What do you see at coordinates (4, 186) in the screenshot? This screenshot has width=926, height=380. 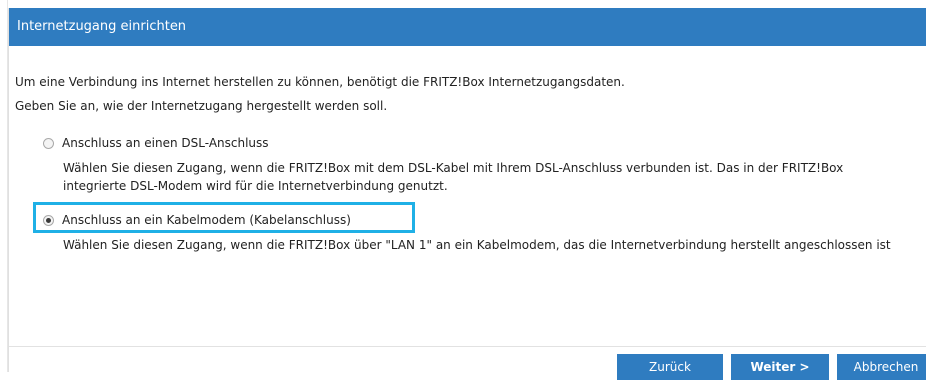 I see `window-left-edge` at bounding box center [4, 186].